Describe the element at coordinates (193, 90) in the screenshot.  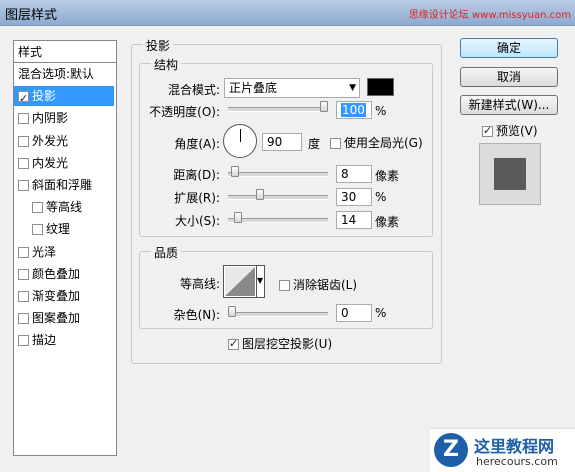
I see `blend-mode-label: 混合模式:` at that location.